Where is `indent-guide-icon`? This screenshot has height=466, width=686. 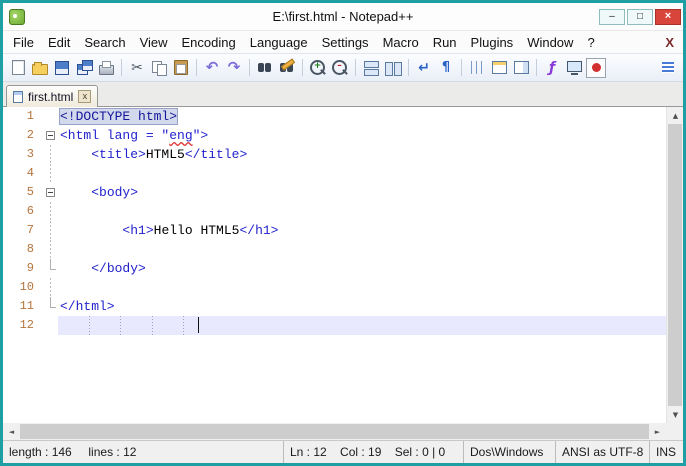 indent-guide-icon is located at coordinates (477, 68).